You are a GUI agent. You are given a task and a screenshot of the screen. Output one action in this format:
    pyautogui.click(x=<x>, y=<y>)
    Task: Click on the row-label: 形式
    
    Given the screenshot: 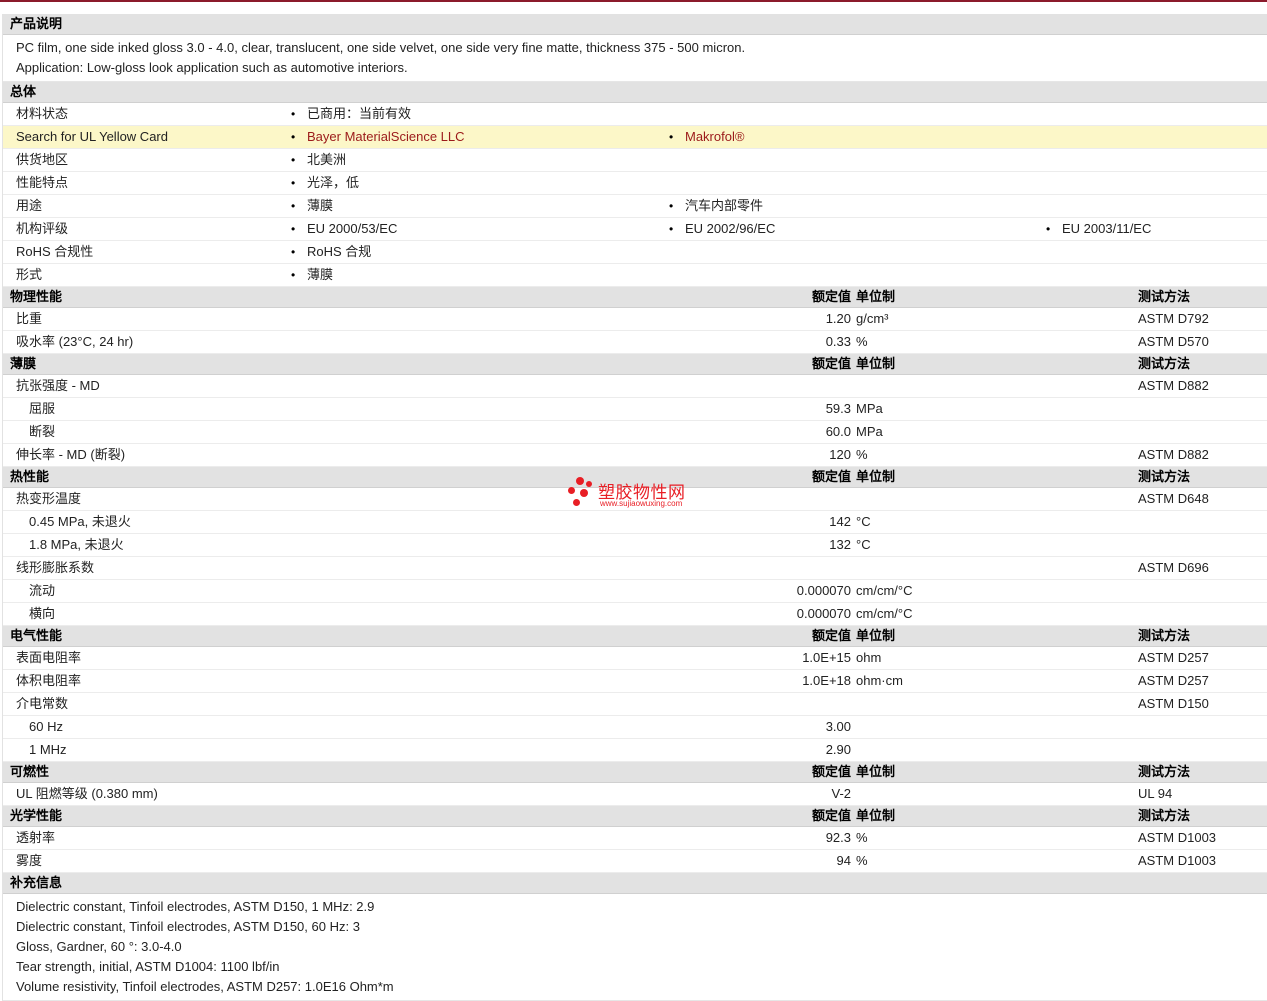 What is the action you would take?
    pyautogui.click(x=29, y=274)
    